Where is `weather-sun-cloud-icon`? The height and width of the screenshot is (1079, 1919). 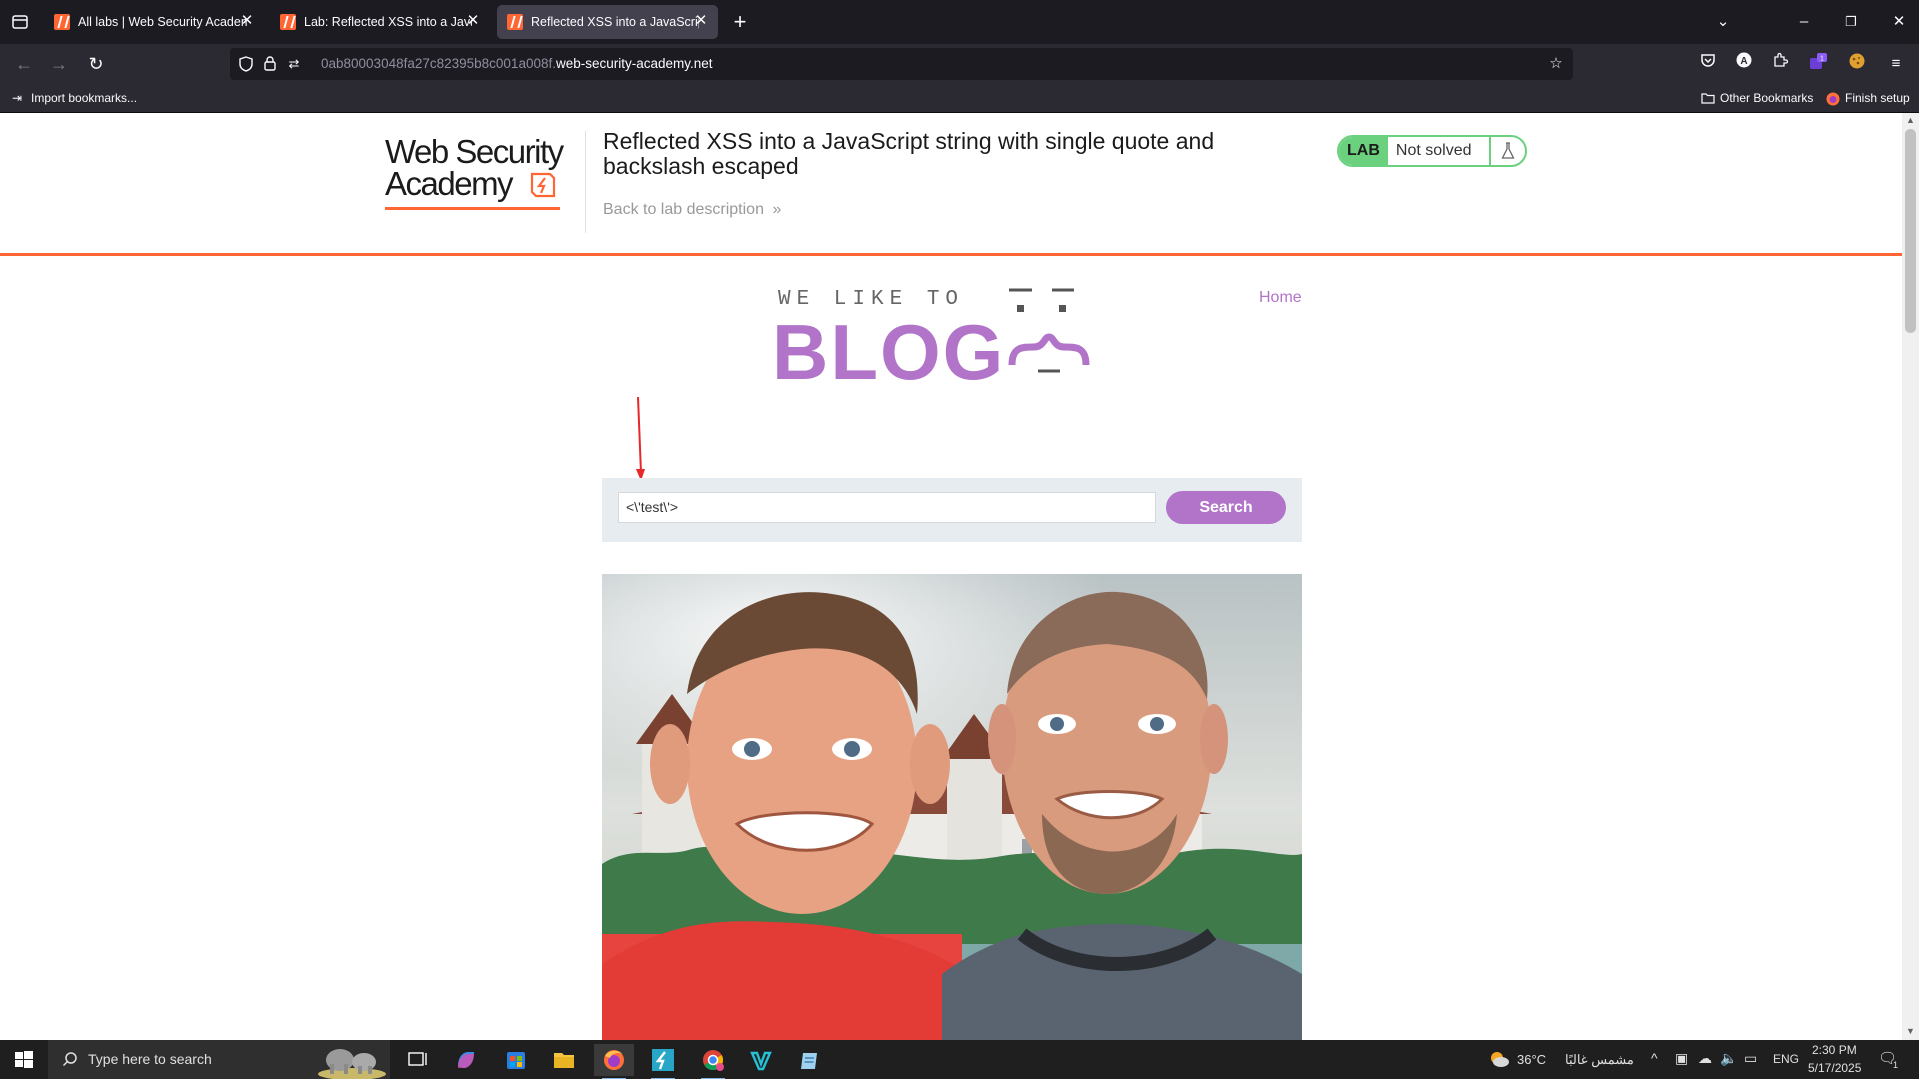 weather-sun-cloud-icon is located at coordinates (1499, 1059).